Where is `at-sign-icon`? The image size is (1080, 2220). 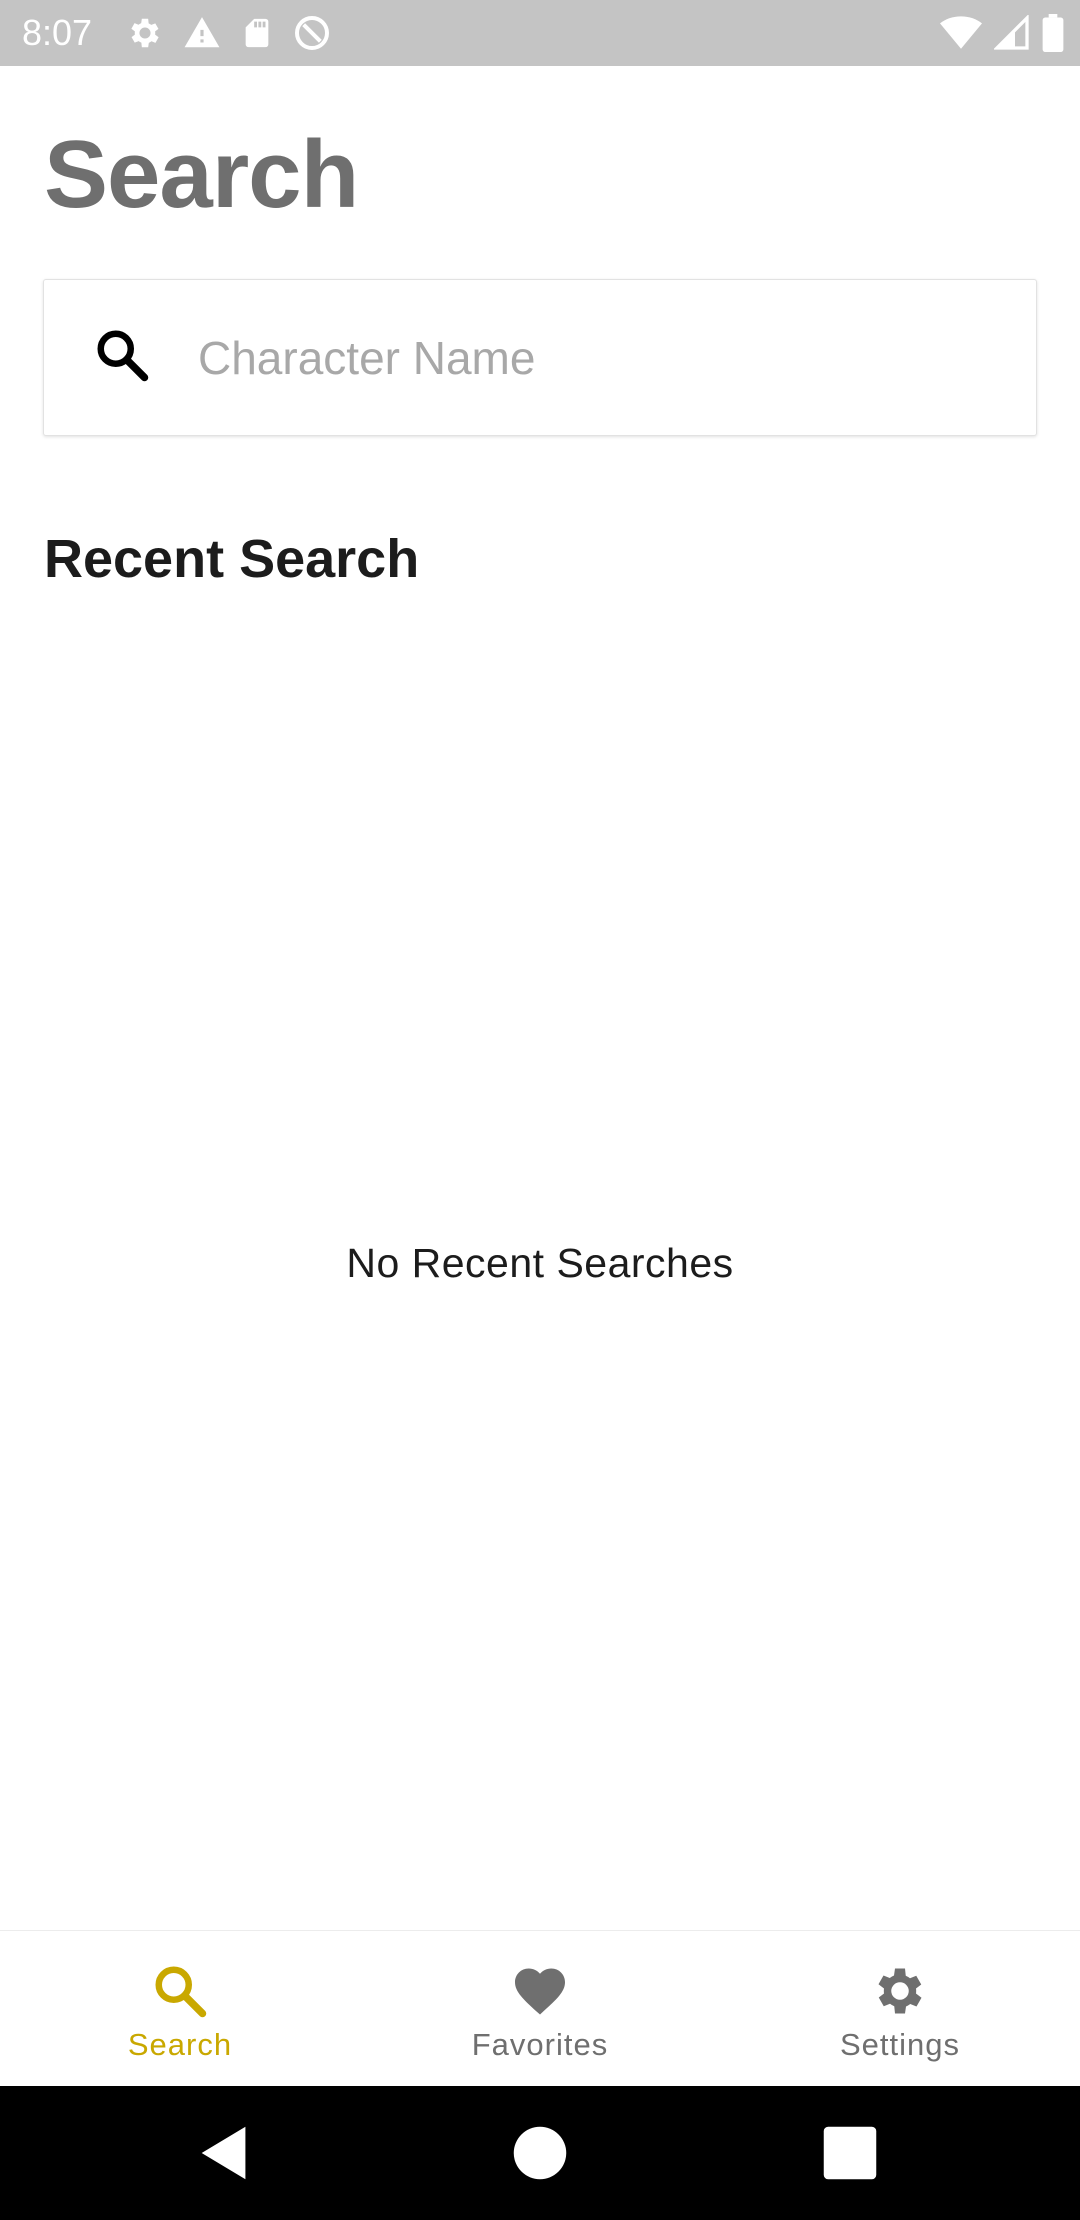 at-sign-icon is located at coordinates (312, 33).